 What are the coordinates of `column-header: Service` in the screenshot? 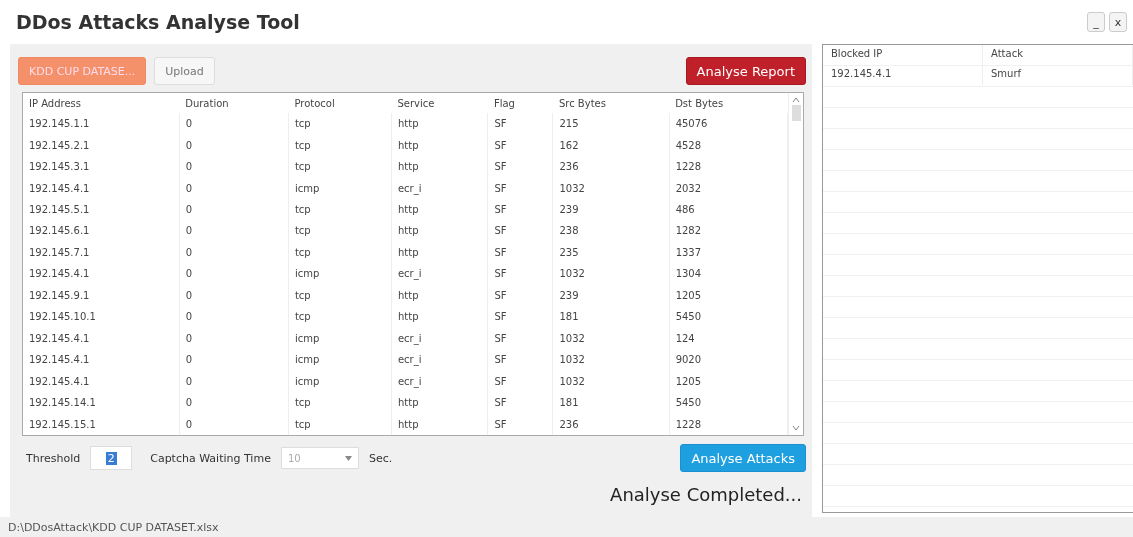 It's located at (439, 103).